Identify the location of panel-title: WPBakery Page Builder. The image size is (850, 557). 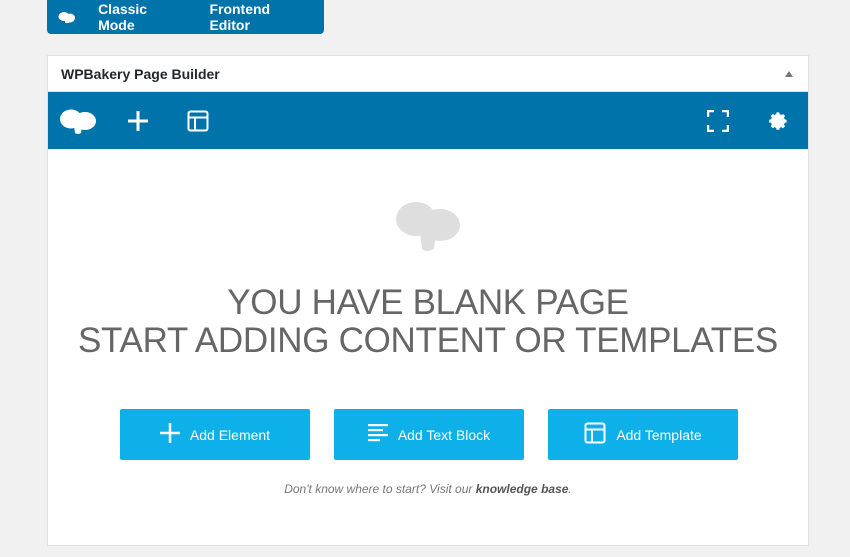
(140, 73).